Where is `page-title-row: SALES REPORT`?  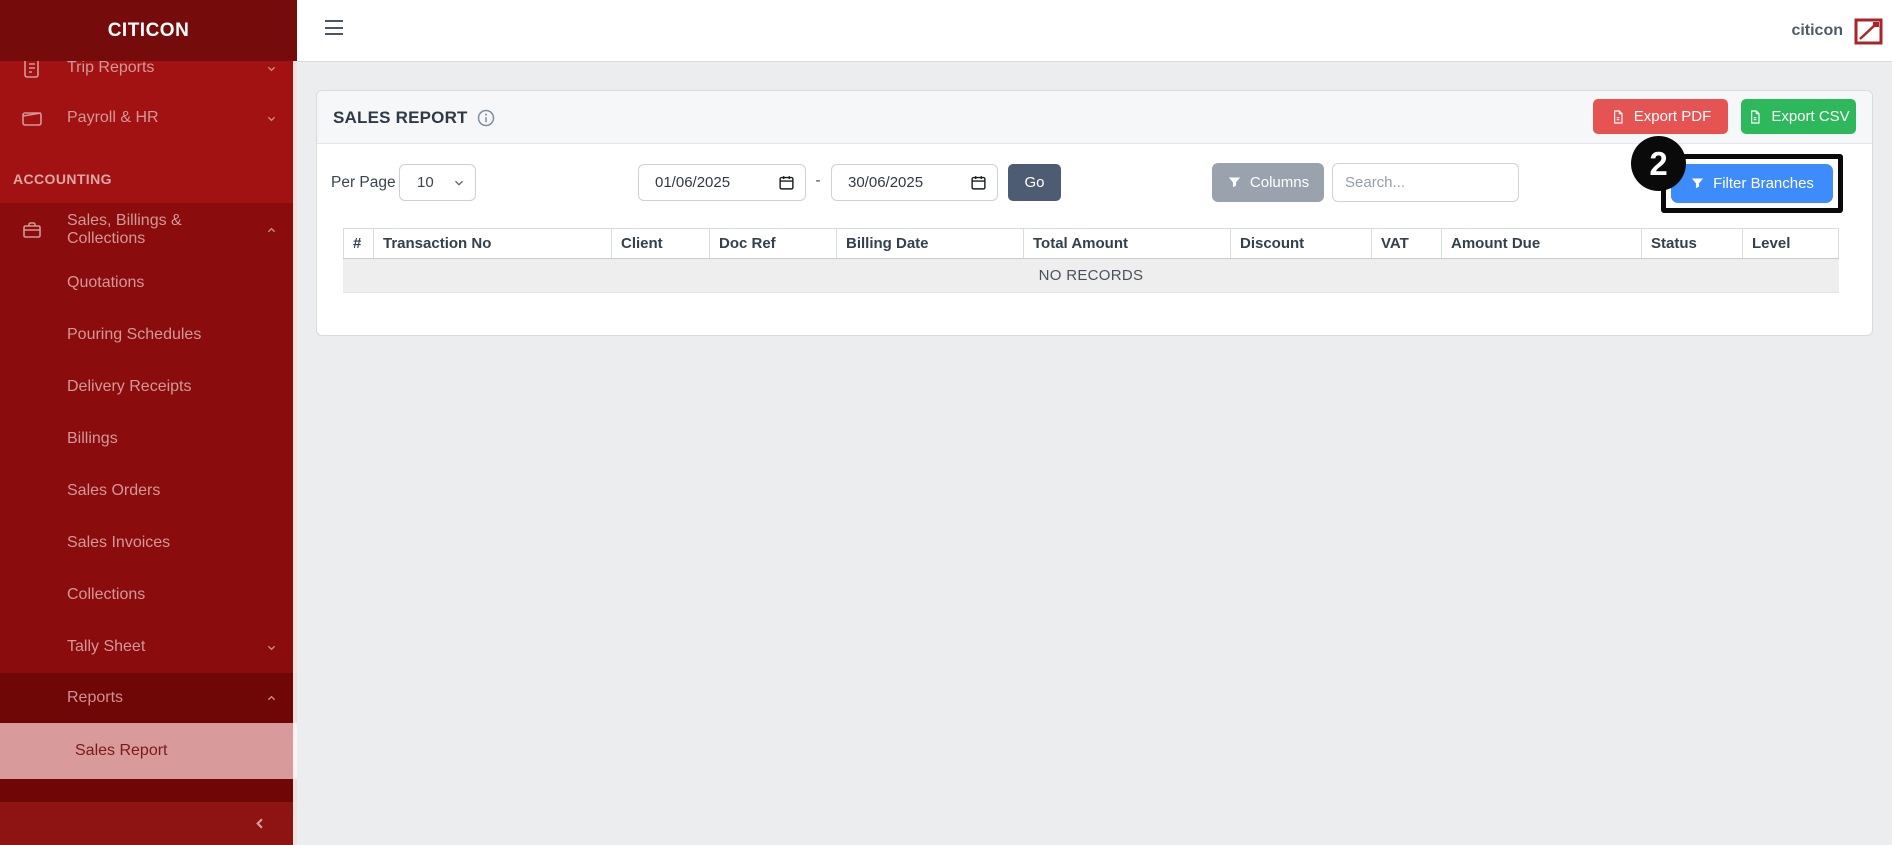 page-title-row: SALES REPORT is located at coordinates (414, 117).